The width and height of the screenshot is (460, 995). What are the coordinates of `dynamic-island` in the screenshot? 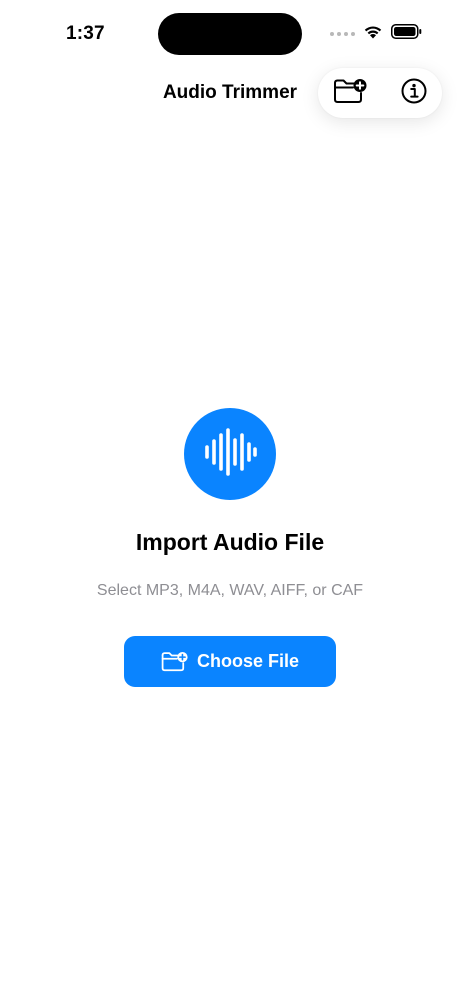 It's located at (230, 34).